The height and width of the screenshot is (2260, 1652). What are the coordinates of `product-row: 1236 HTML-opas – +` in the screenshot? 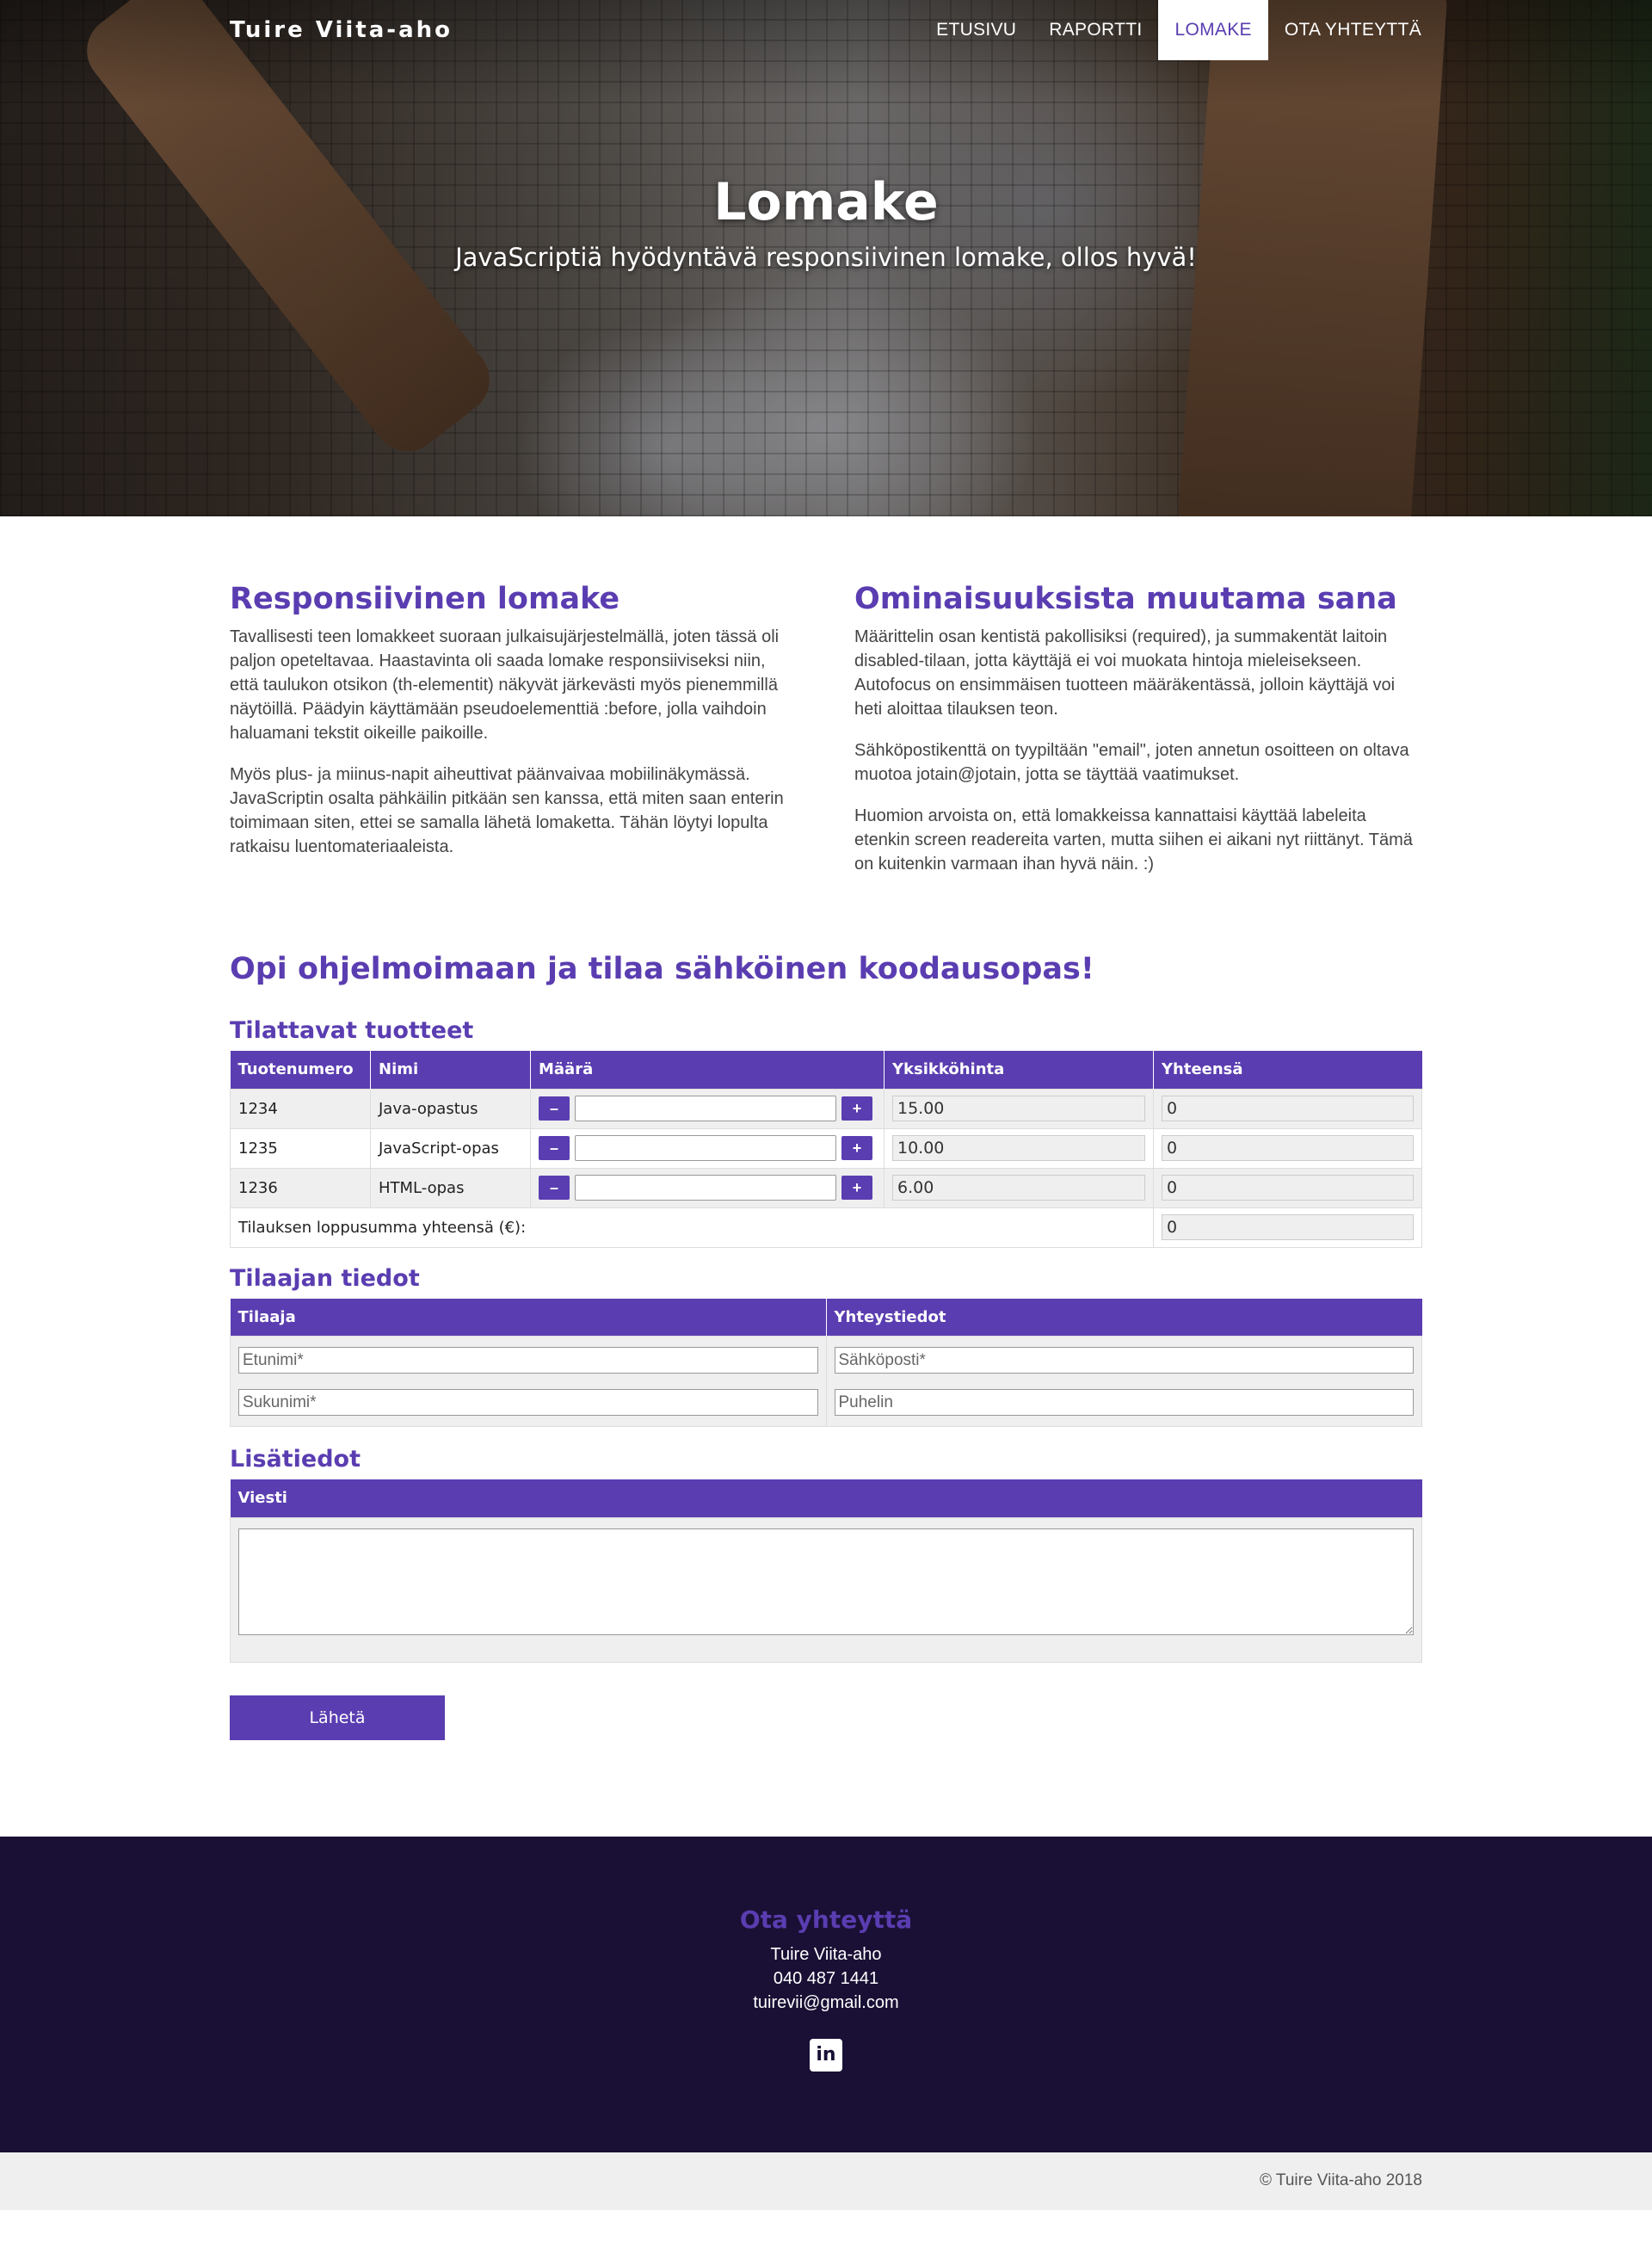 It's located at (826, 1187).